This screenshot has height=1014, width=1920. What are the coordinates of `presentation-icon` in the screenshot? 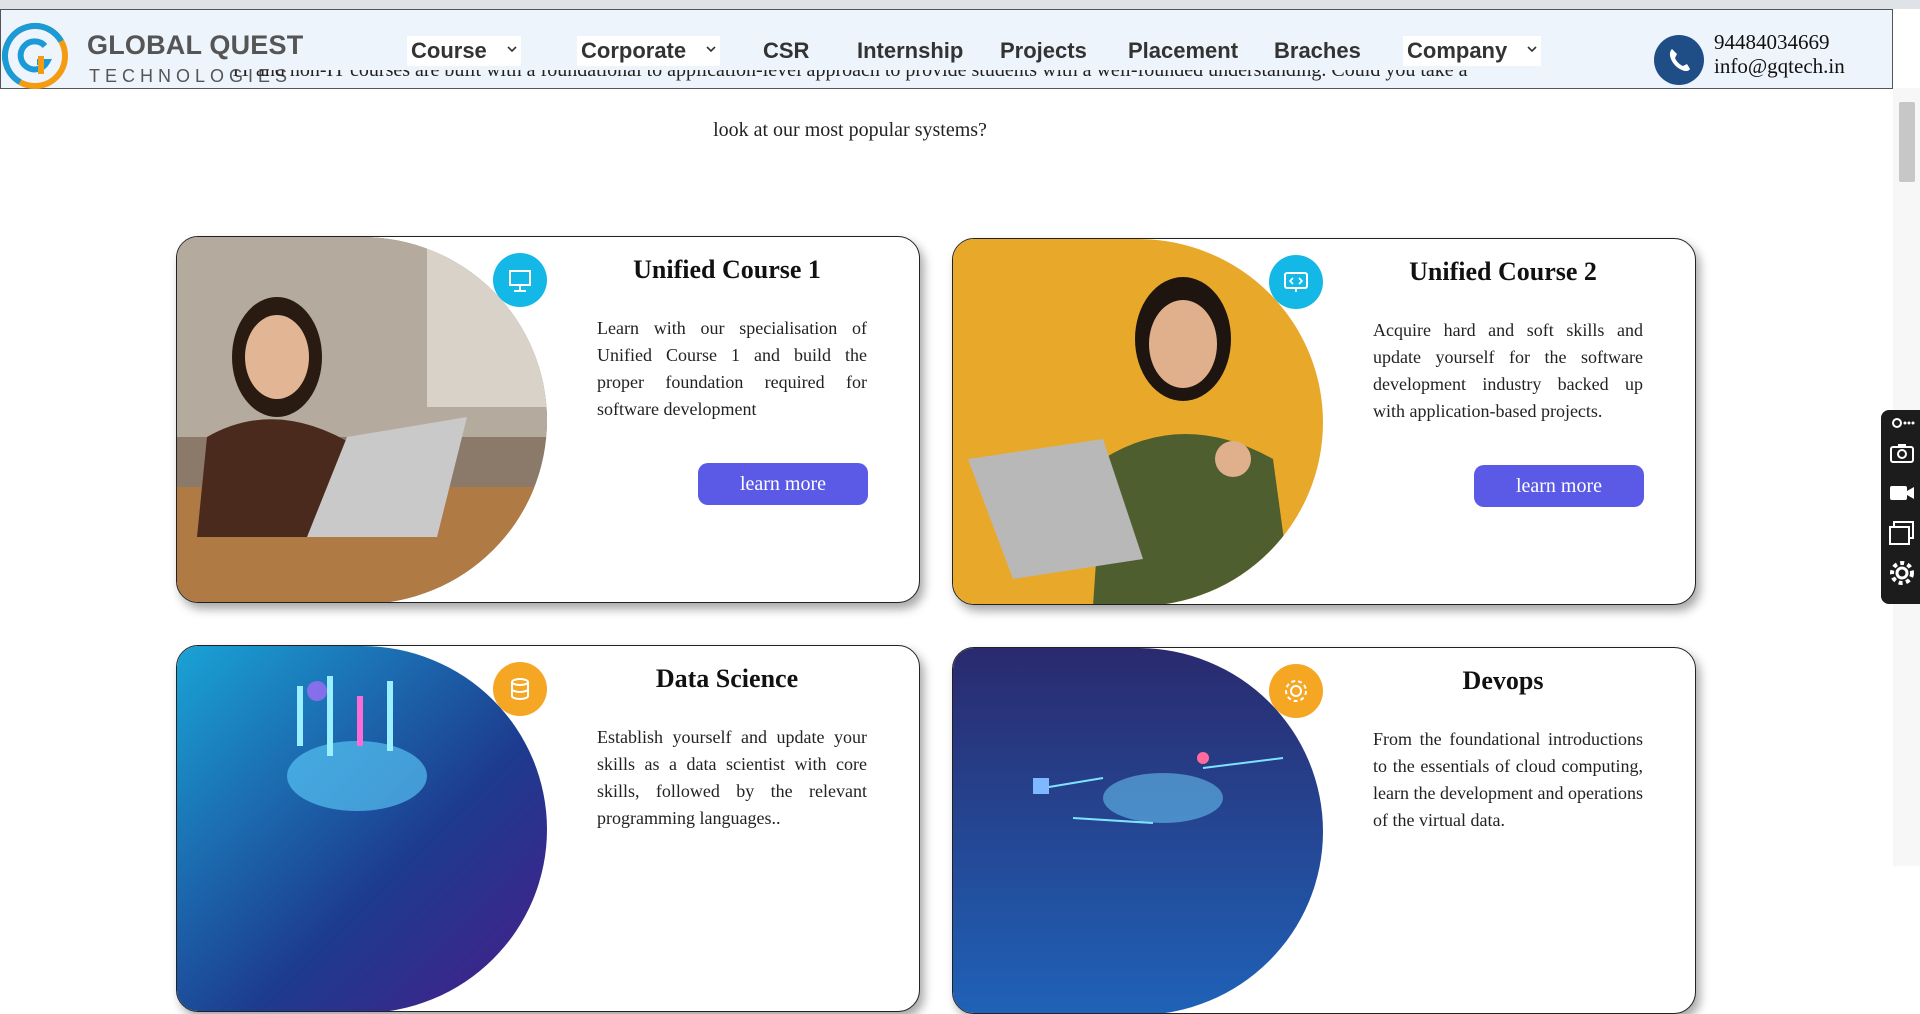 It's located at (520, 280).